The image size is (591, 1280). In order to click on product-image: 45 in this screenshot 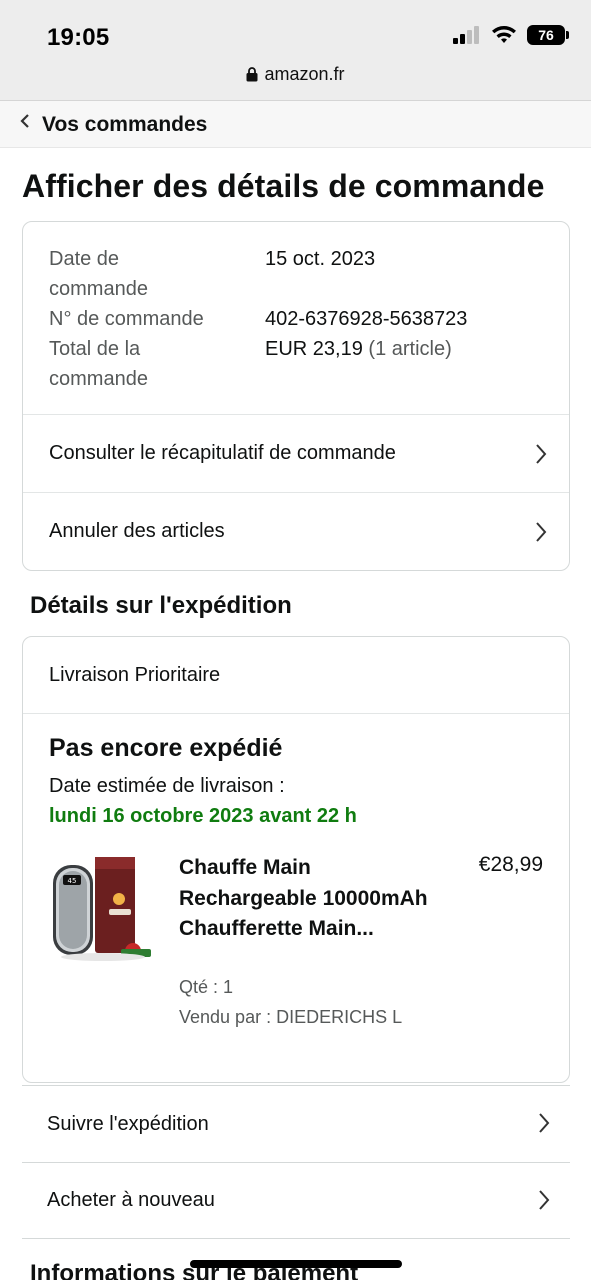, I will do `click(103, 908)`.